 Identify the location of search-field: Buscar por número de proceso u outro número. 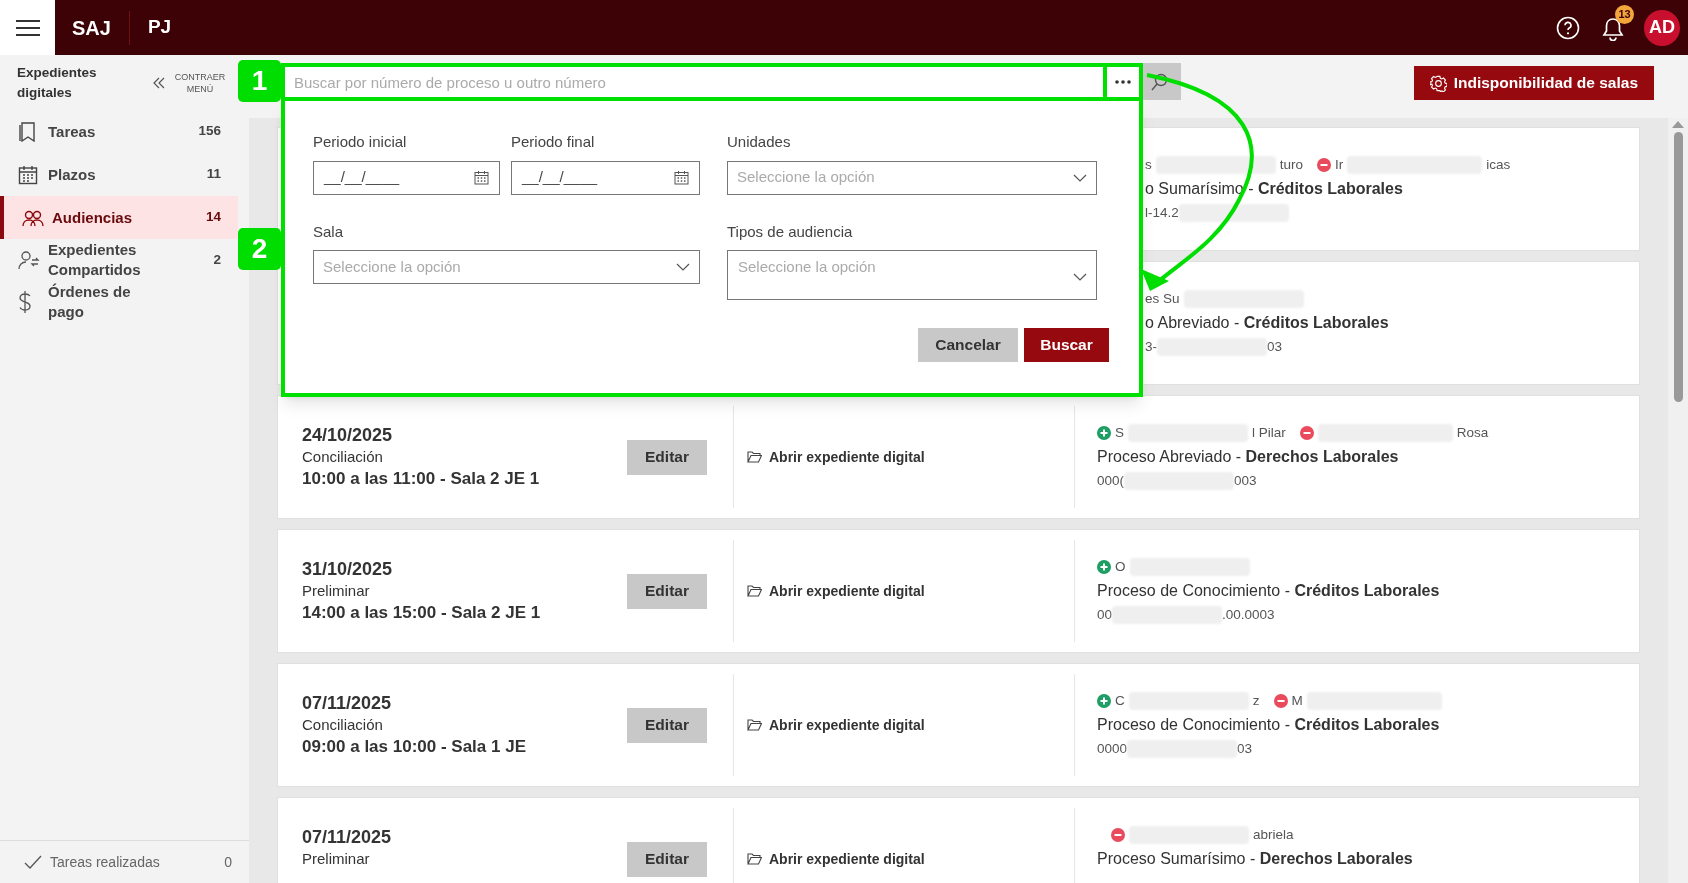
(694, 82).